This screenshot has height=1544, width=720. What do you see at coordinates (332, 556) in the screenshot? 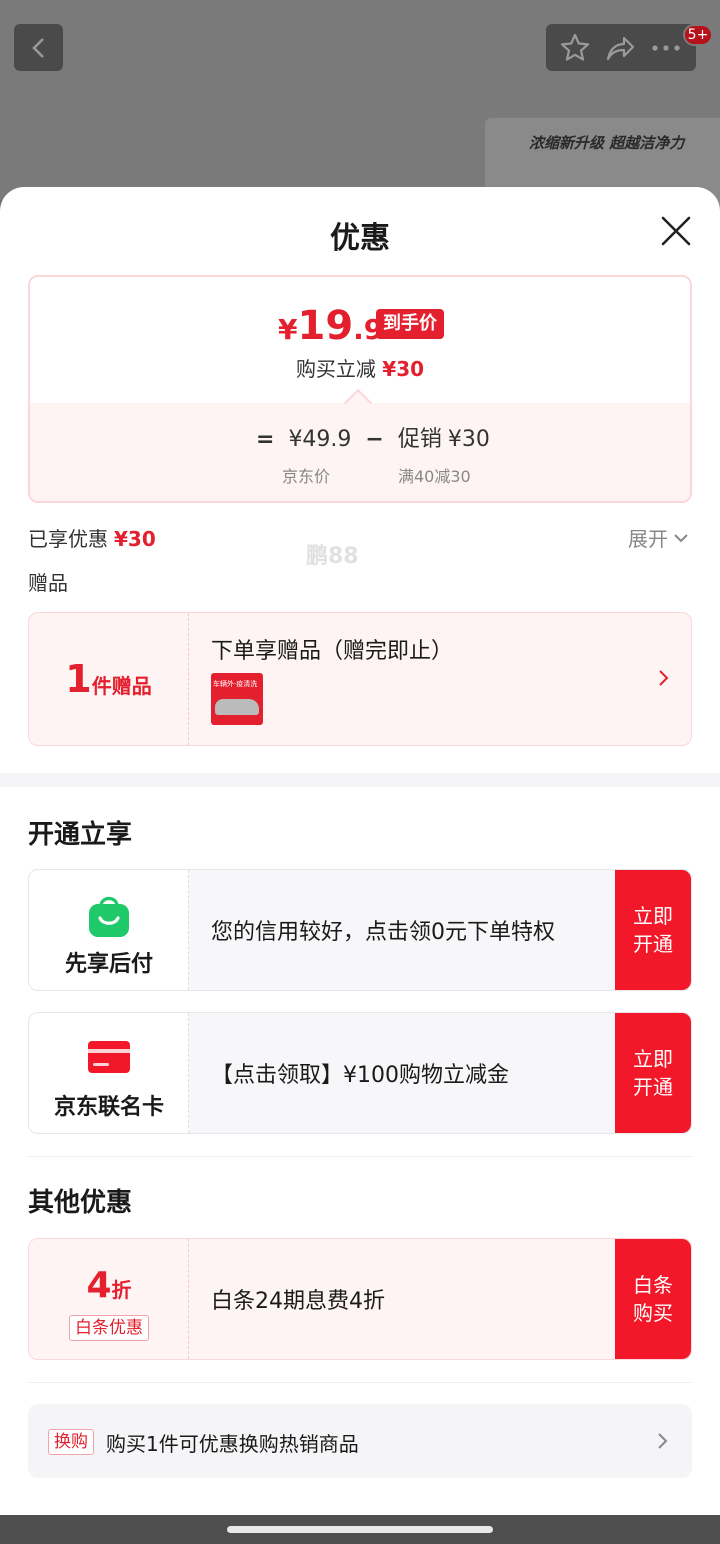
I see `watermark: 鹏88` at bounding box center [332, 556].